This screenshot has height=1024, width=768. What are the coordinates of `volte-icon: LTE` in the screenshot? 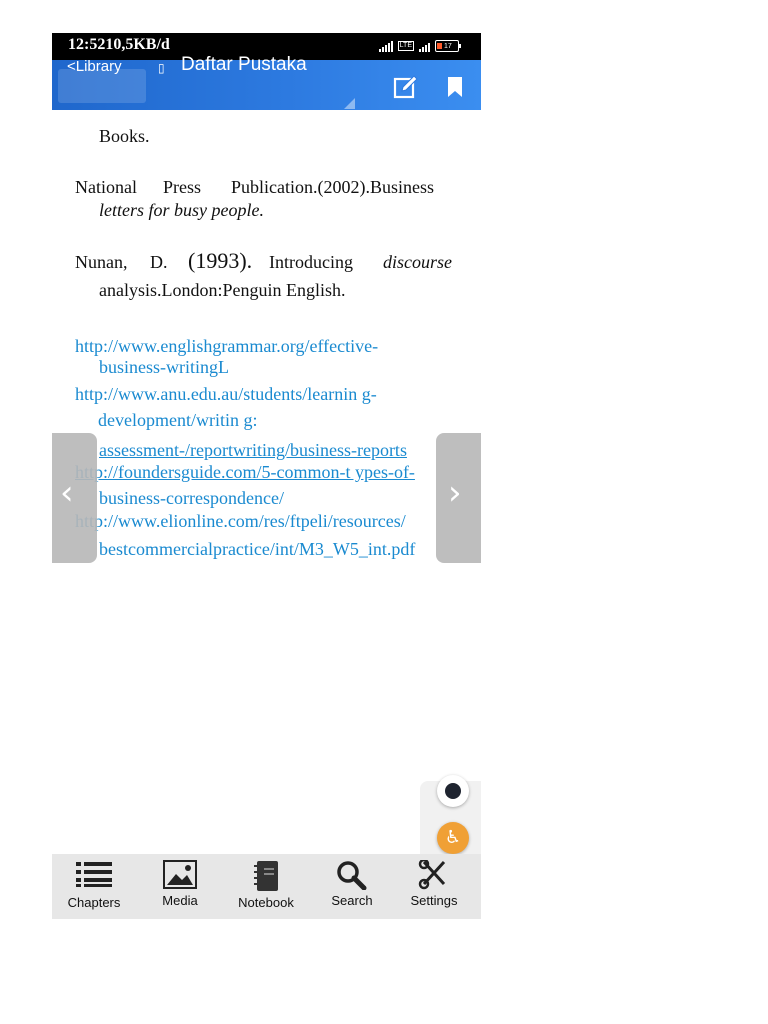 It's located at (405, 46).